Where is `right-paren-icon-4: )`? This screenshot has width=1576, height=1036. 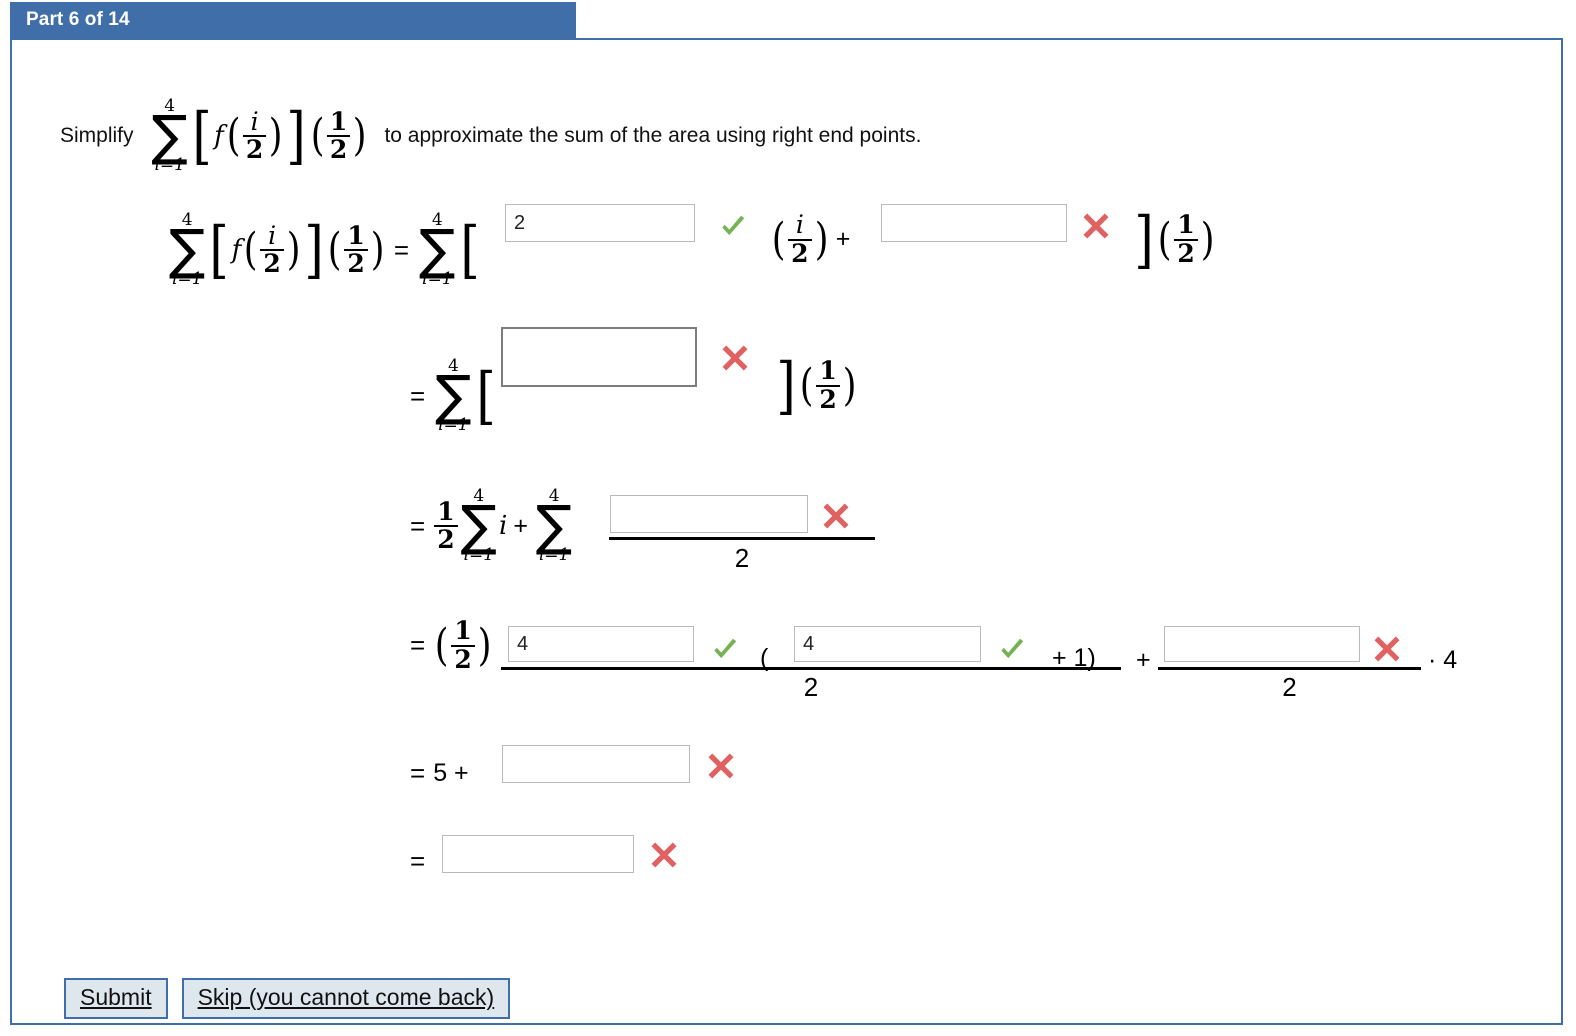
right-paren-icon-4: ) is located at coordinates (1207, 239).